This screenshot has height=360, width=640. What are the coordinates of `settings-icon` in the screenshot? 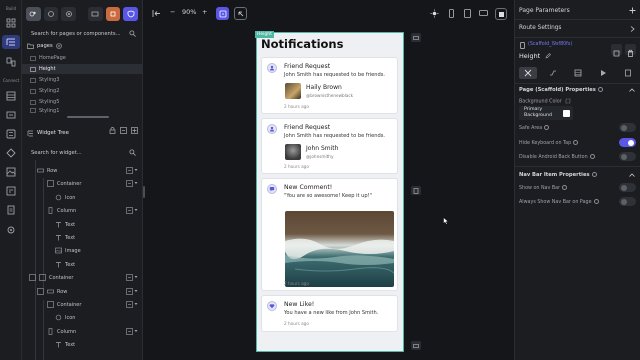 It's located at (11, 230).